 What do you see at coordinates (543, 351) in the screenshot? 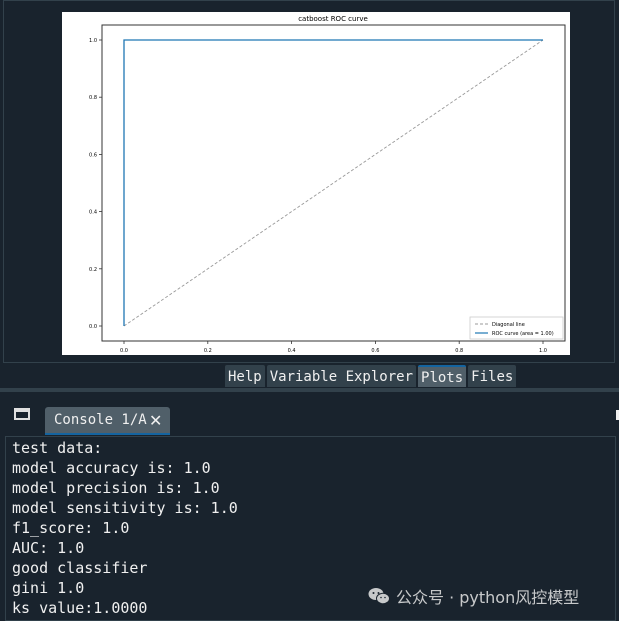
I see `x-tick-label: 1.0` at bounding box center [543, 351].